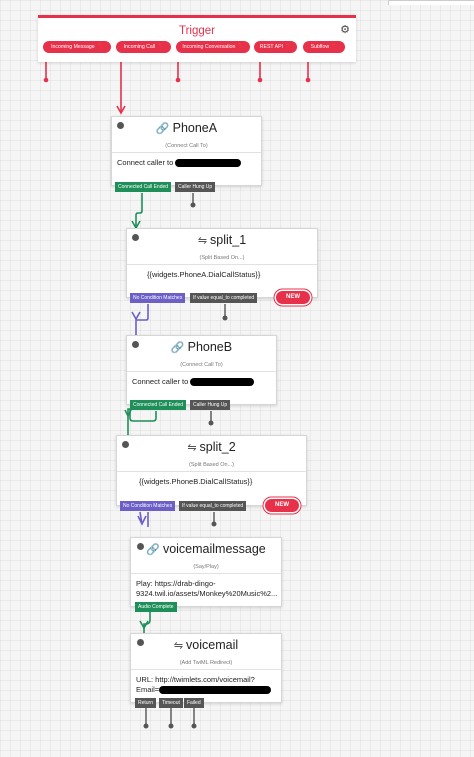 The width and height of the screenshot is (474, 757). What do you see at coordinates (146, 703) in the screenshot?
I see `transition-return: Return` at bounding box center [146, 703].